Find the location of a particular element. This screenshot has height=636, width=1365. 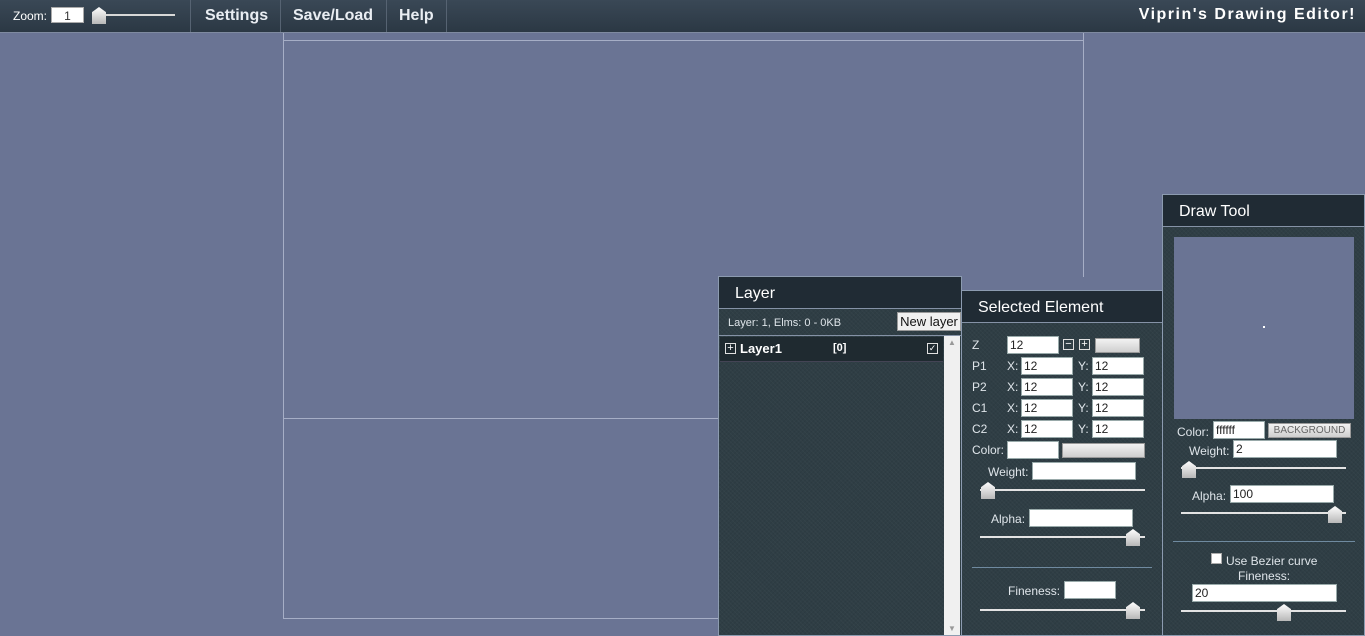

selected-element-title: Selected Element is located at coordinates (1041, 307).